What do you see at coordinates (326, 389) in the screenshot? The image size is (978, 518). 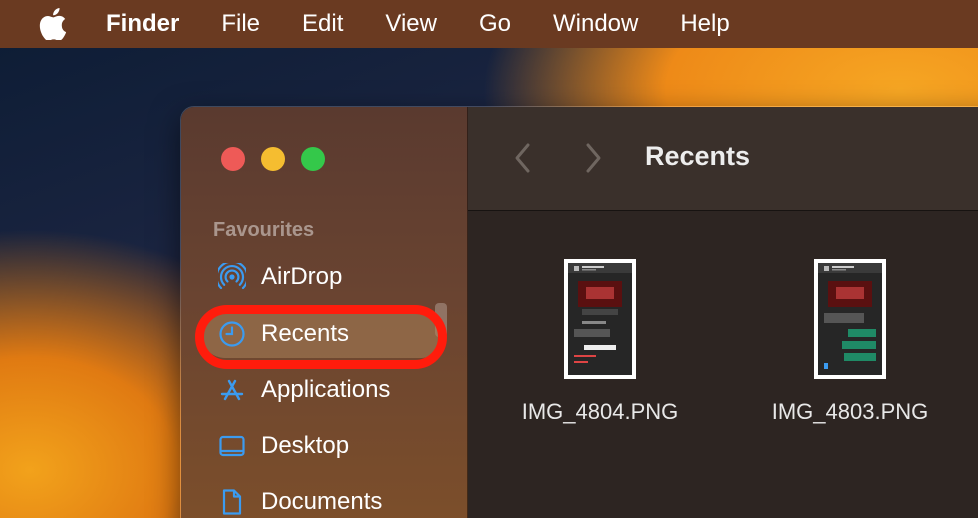 I see `sidebar-item-label: Applications` at bounding box center [326, 389].